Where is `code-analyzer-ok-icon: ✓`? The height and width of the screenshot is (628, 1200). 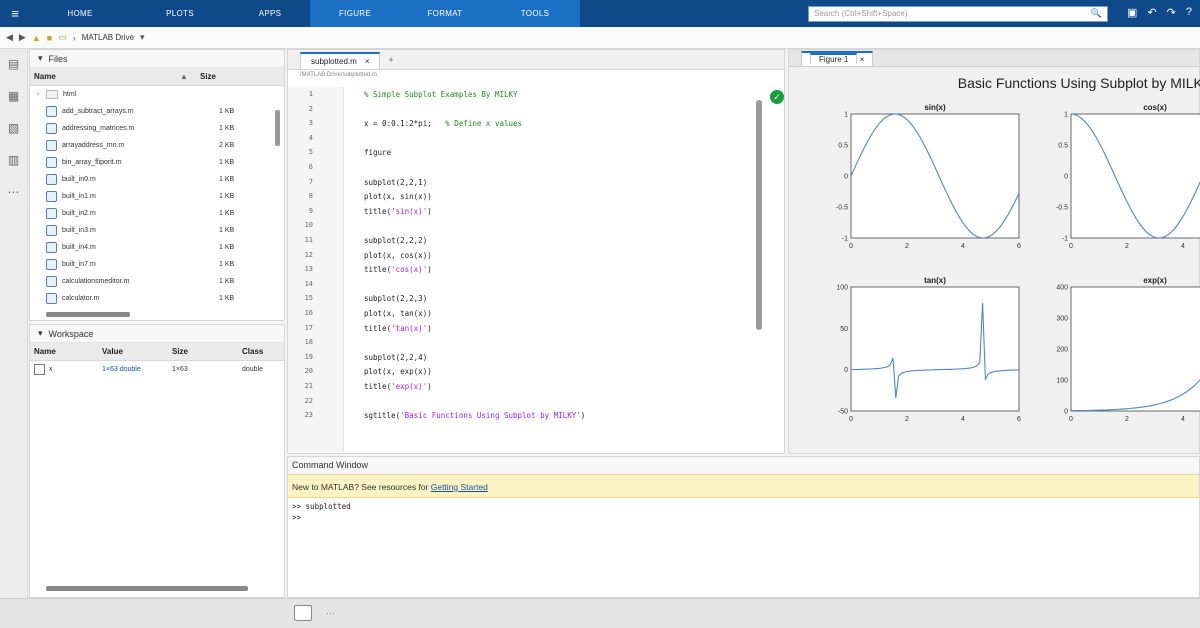 code-analyzer-ok-icon: ✓ is located at coordinates (777, 97).